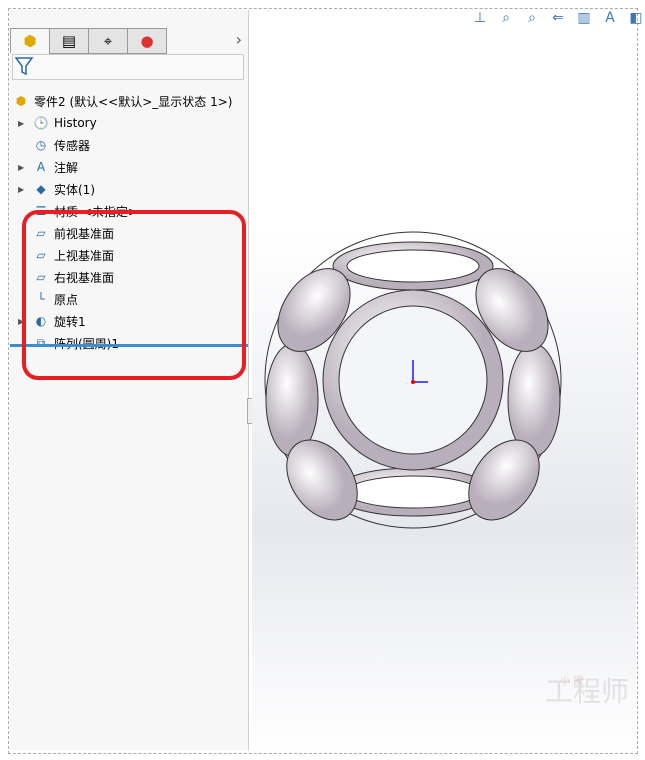 This screenshot has width=645, height=760. I want to click on tree-item: ▶ ◆ 实体(1), so click(53, 189).